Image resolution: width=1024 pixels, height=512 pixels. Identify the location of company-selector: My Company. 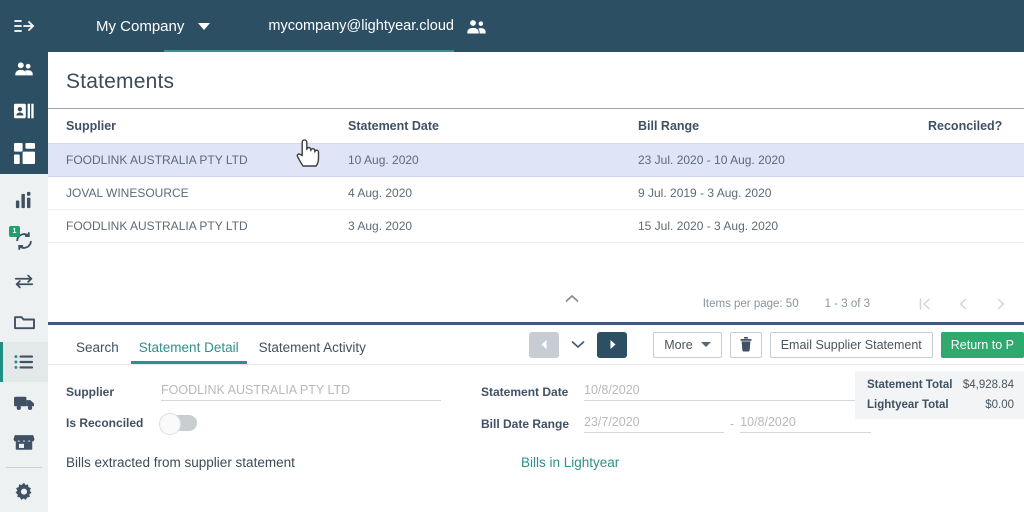
(153, 26).